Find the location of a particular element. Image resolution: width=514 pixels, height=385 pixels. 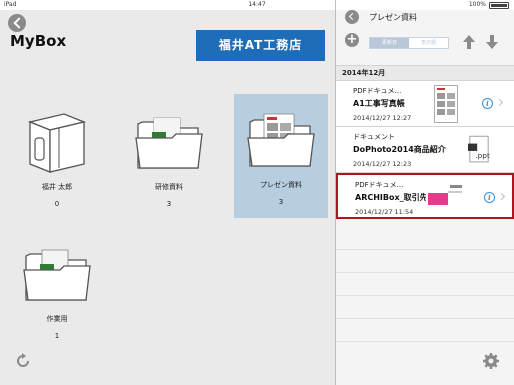

ppt-file-icon: .ppt is located at coordinates (479, 149).